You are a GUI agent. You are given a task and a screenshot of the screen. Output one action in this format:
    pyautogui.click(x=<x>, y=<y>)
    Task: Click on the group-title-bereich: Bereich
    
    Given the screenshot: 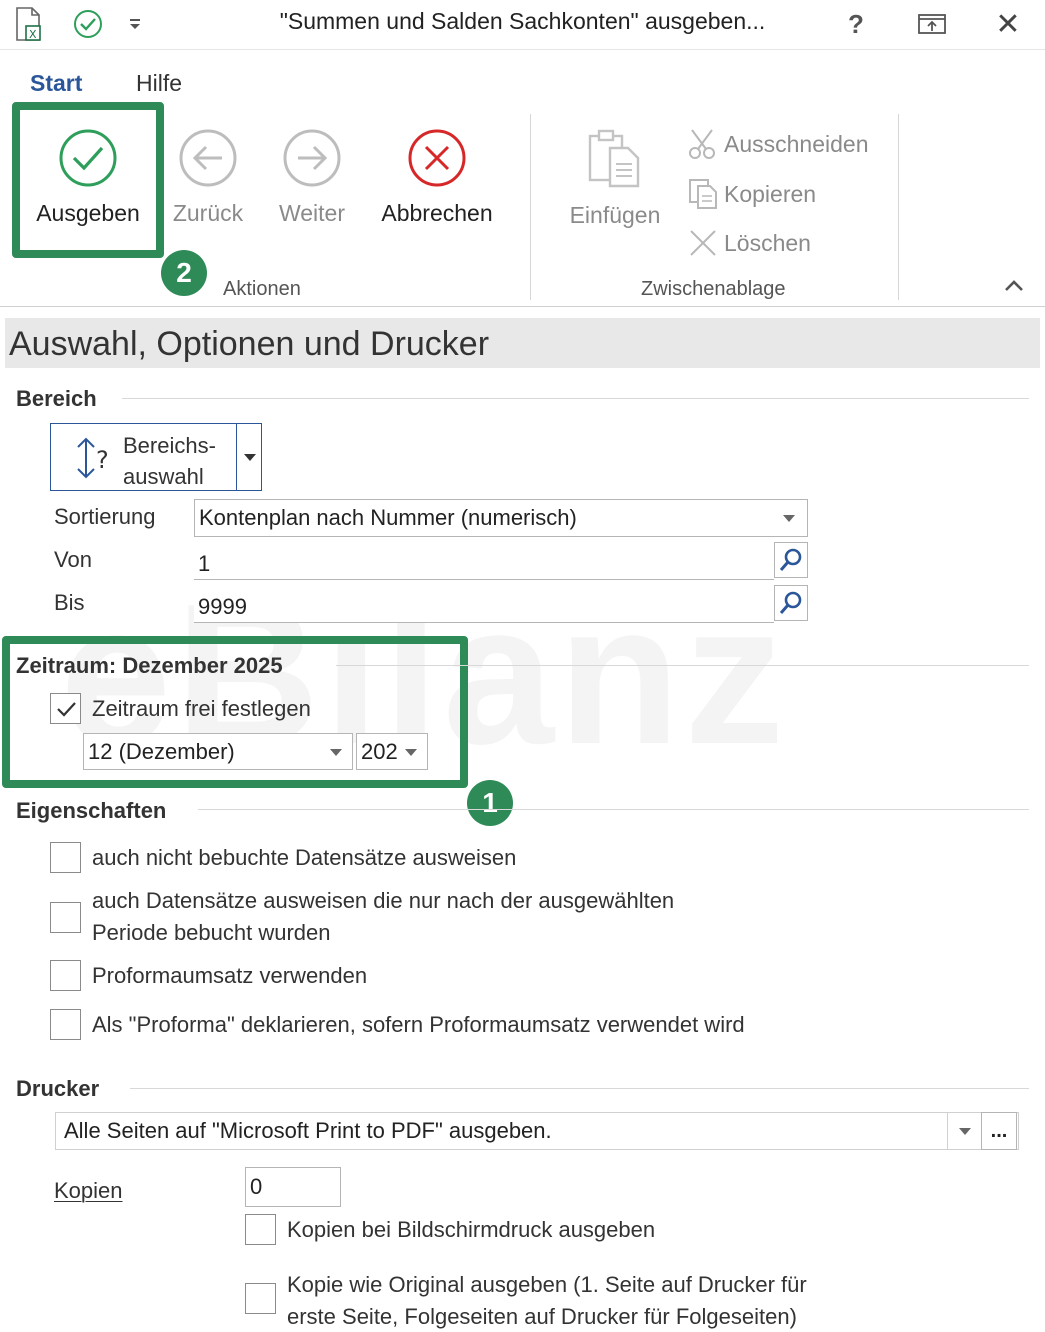 What is the action you would take?
    pyautogui.click(x=56, y=398)
    